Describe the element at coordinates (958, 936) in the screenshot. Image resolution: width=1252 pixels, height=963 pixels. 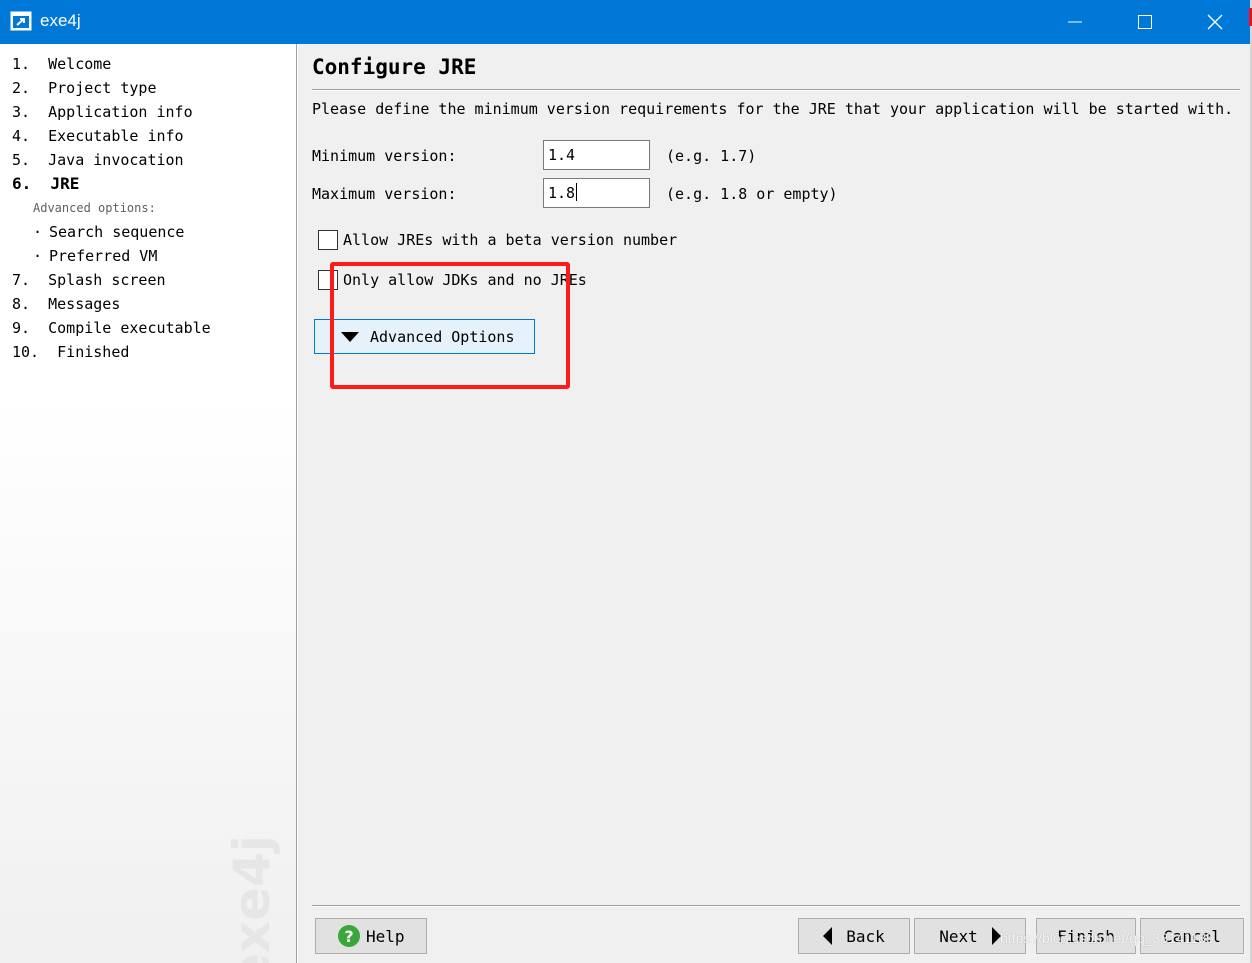
I see `next-label: Next` at that location.